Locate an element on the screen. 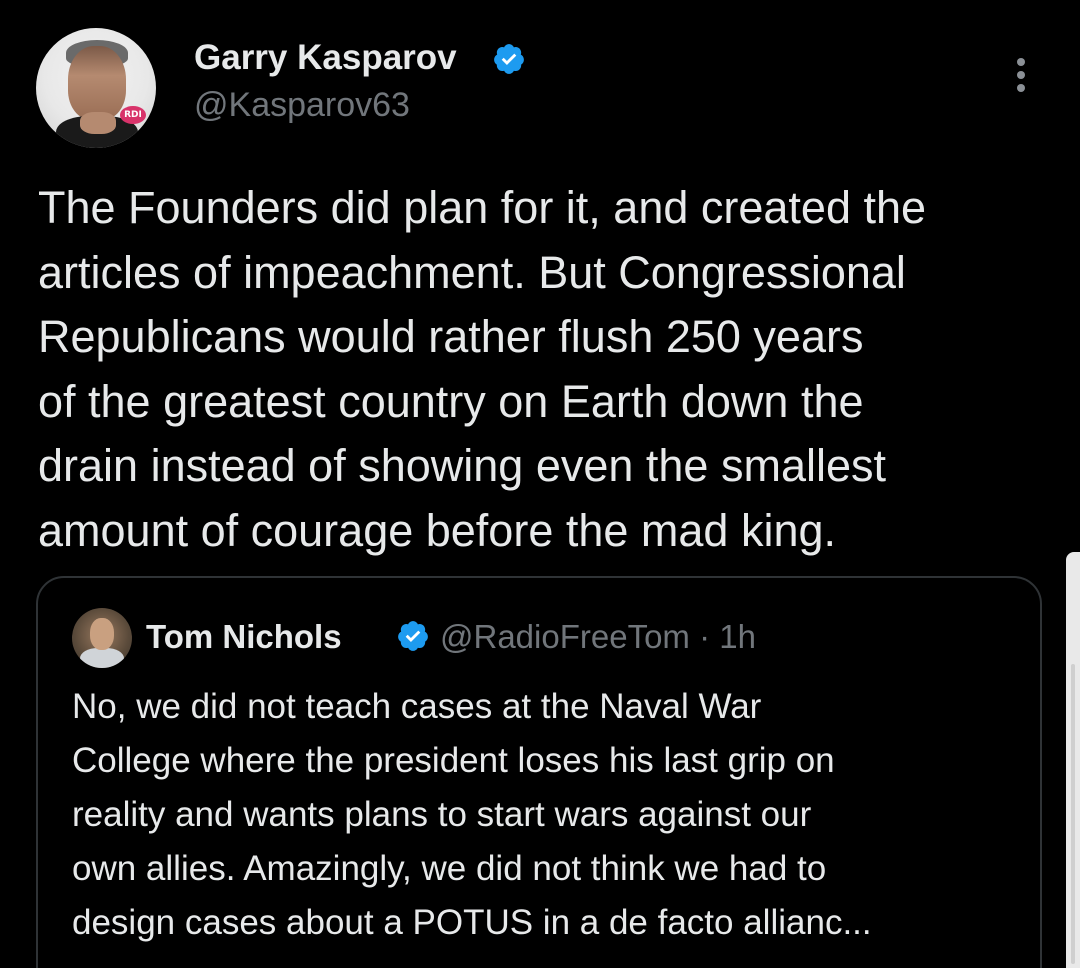 This screenshot has width=1080, height=968. quoted-author-avatar is located at coordinates (102, 638).